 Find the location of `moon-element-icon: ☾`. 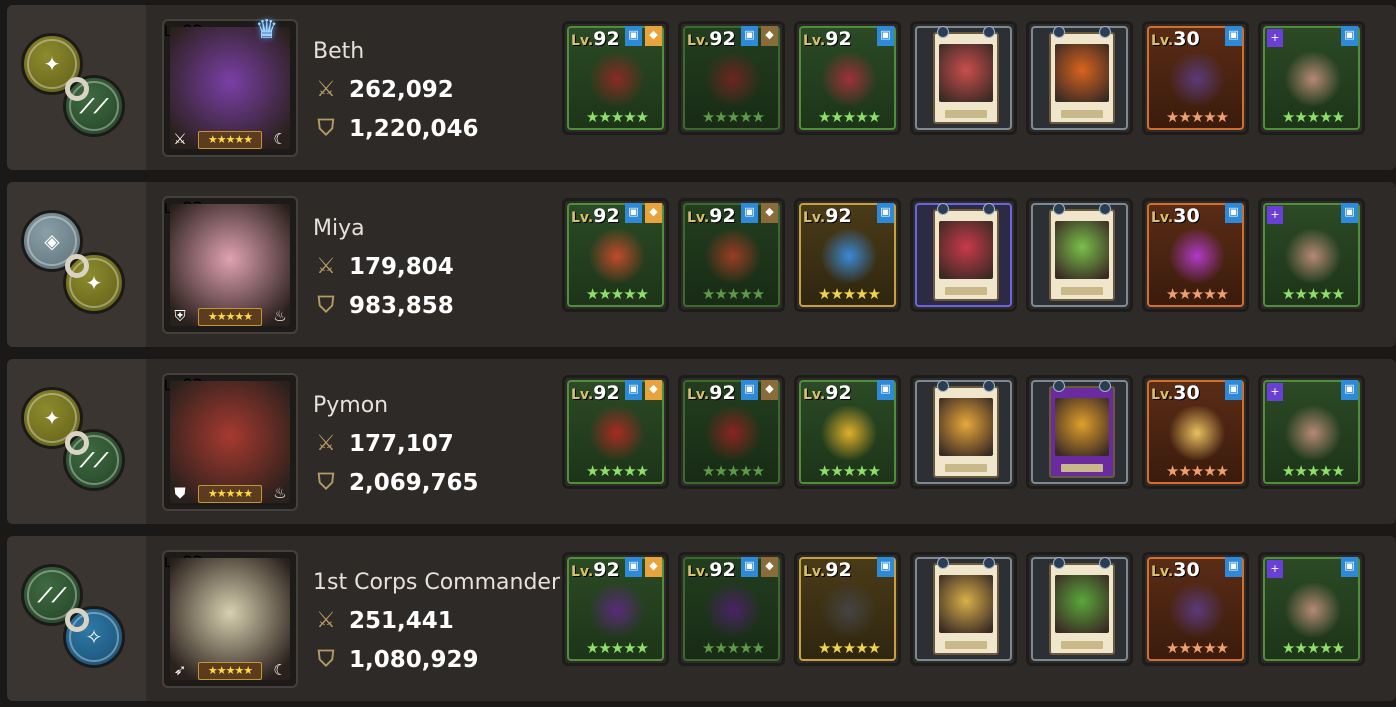

moon-element-icon: ☾ is located at coordinates (280, 139).